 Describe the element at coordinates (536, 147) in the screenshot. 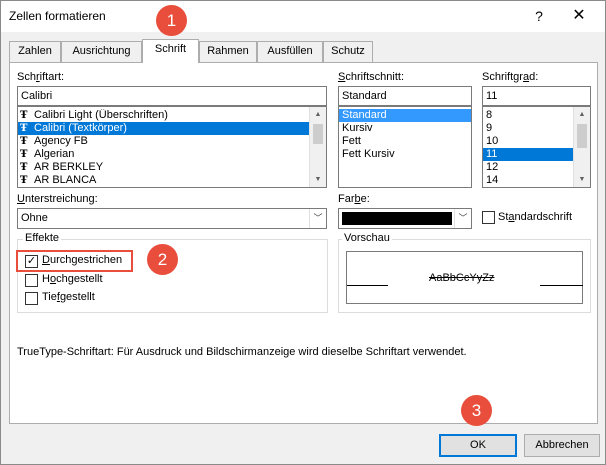

I see `size-list: 8 9 10 11 12 14 ▲ ▼` at that location.